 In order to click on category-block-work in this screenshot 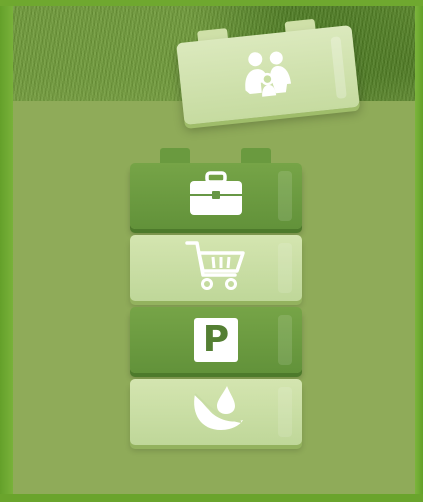, I will do `click(216, 196)`.